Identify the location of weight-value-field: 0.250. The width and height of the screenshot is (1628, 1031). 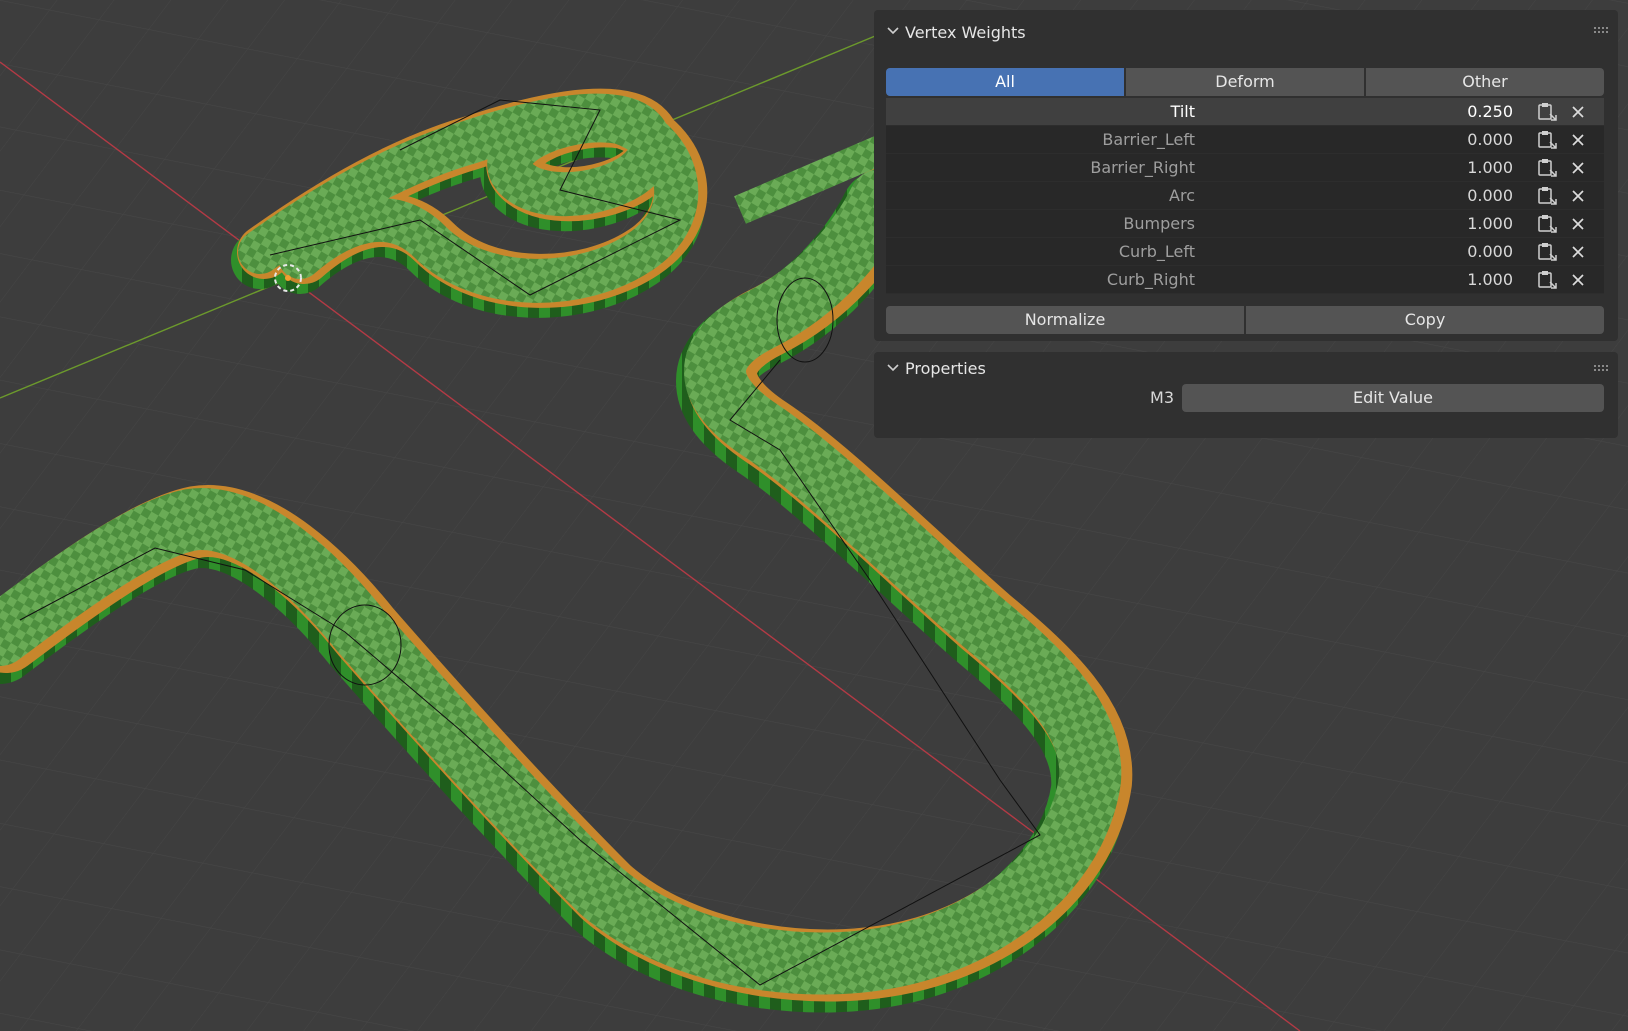
(1369, 112).